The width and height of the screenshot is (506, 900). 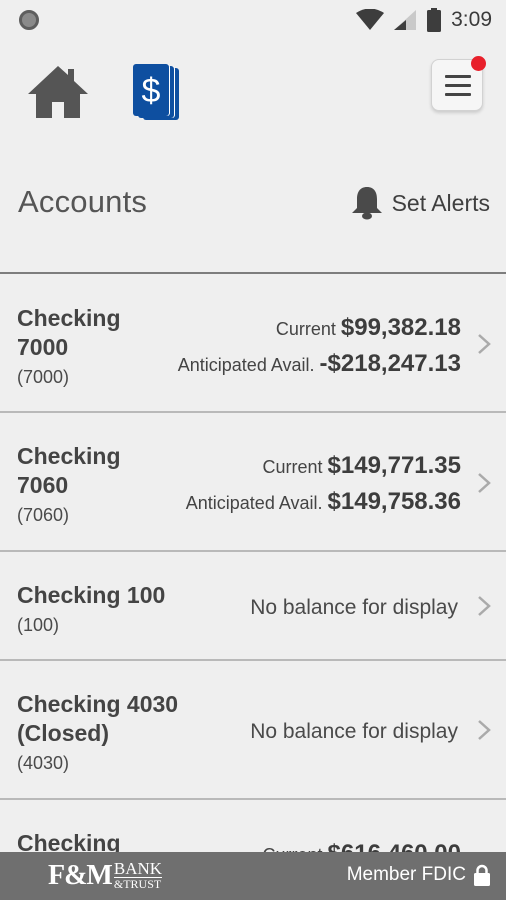 I want to click on wifi-icon, so click(x=370, y=19).